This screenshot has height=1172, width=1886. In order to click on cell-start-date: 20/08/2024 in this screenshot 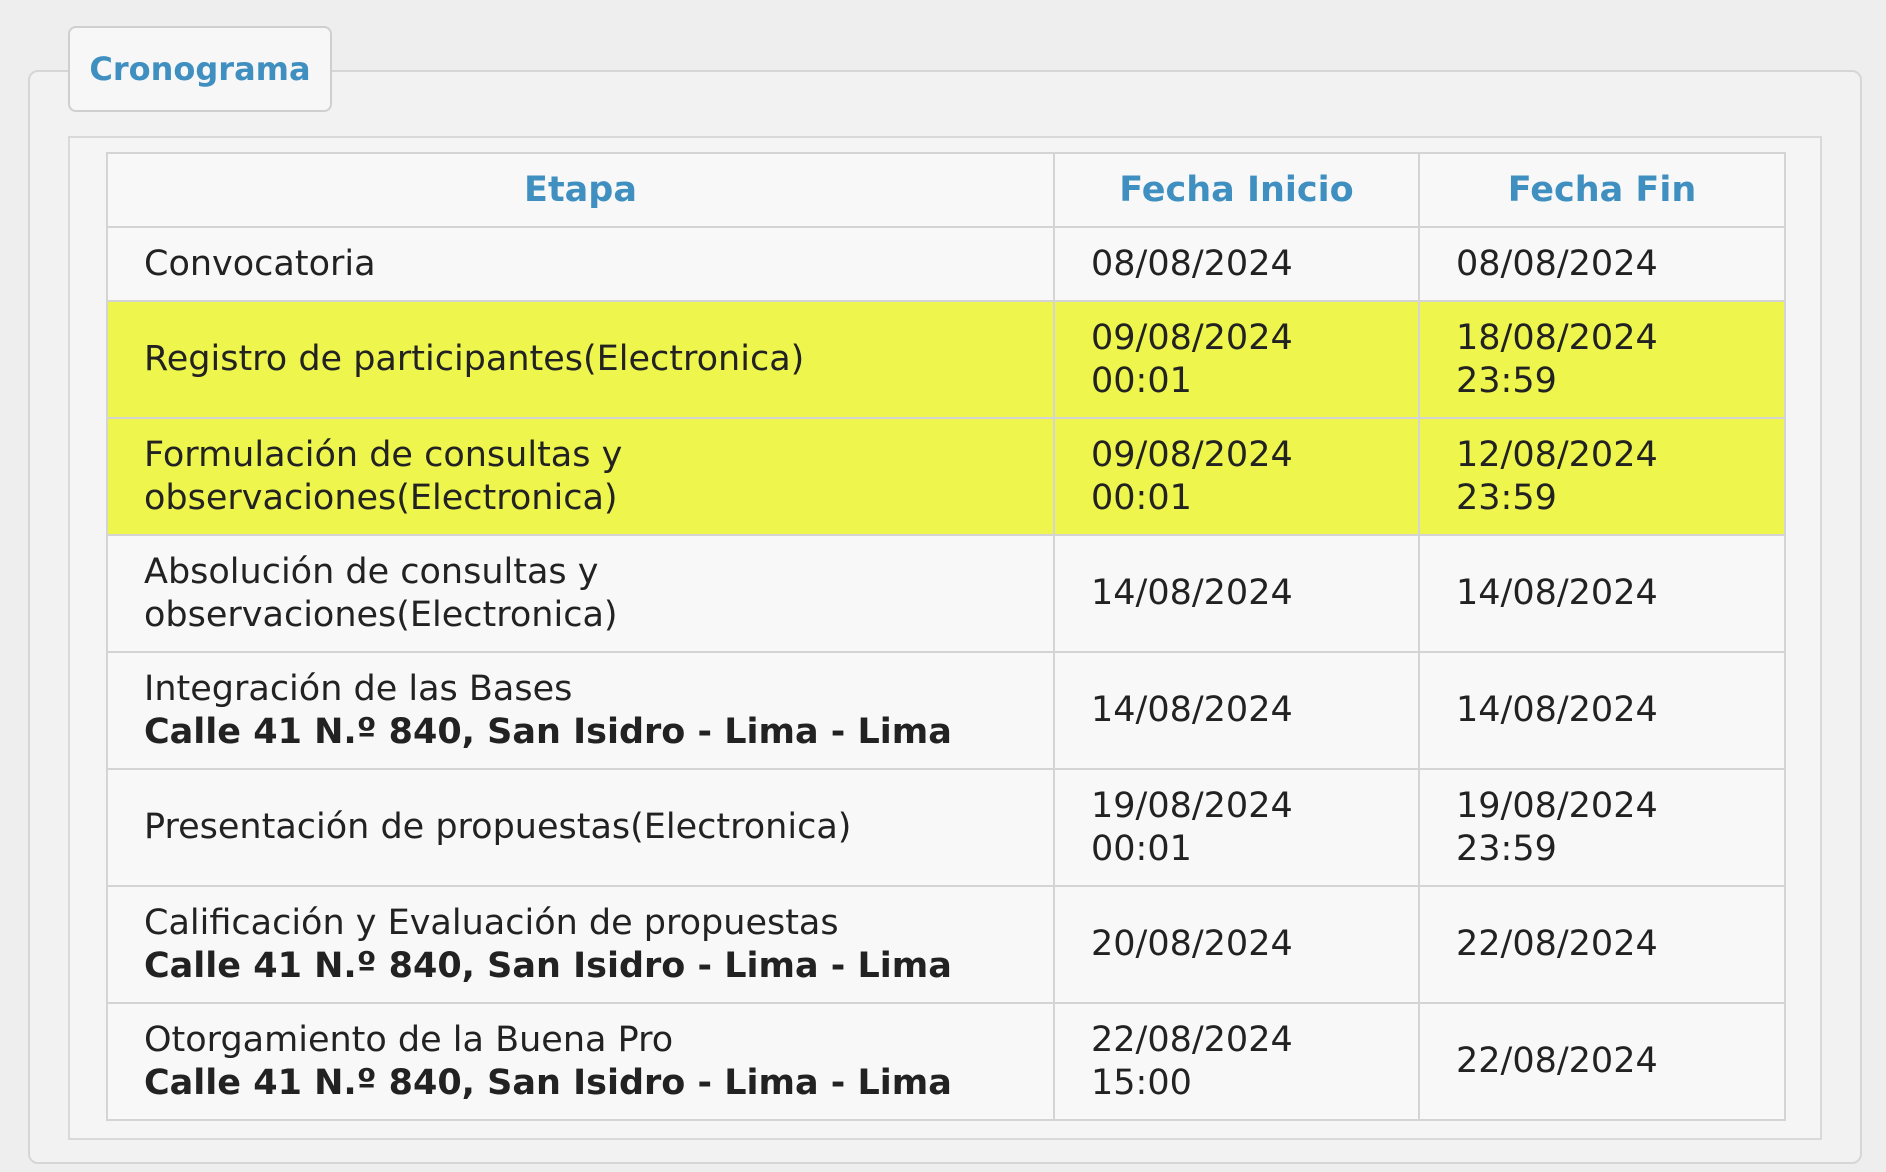, I will do `click(1236, 944)`.